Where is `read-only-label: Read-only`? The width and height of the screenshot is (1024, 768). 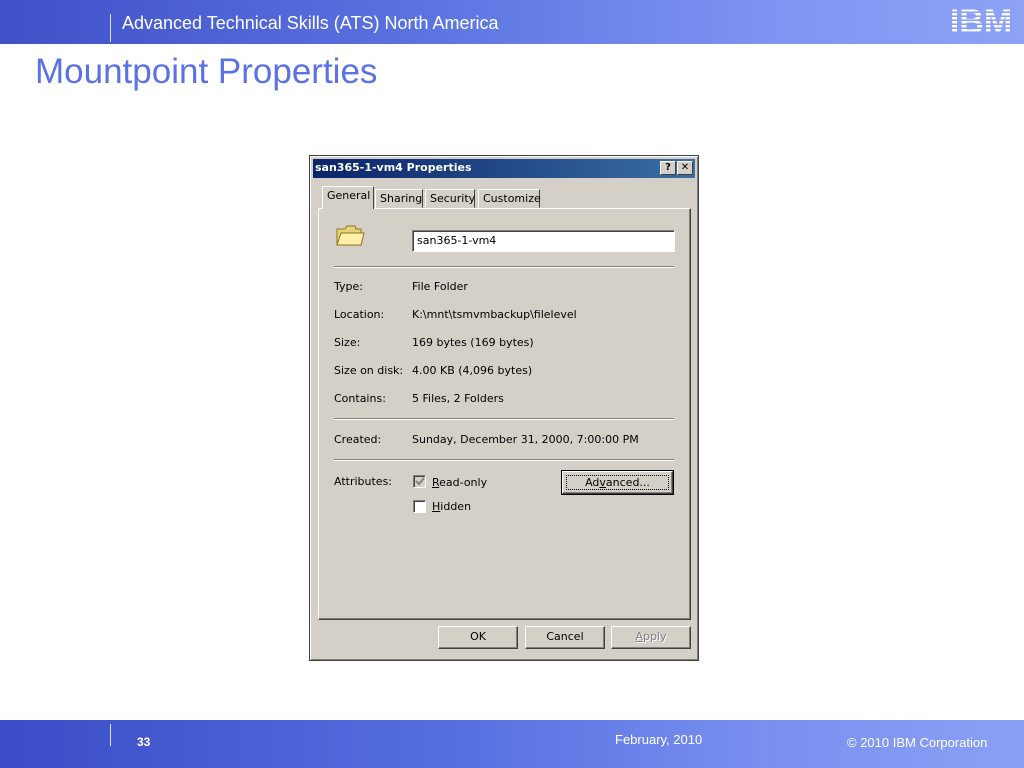
read-only-label: Read-only is located at coordinates (459, 482).